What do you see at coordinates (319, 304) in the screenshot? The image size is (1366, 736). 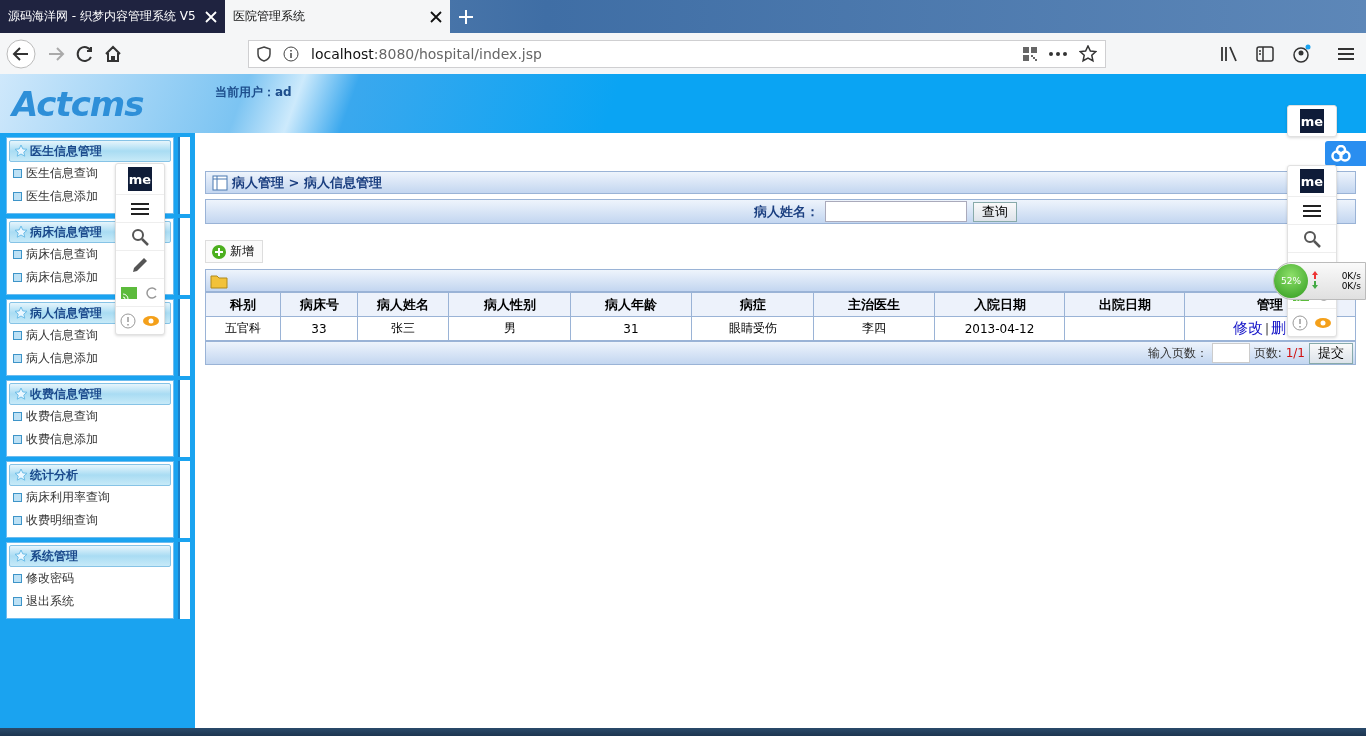 I see `column-header: 病床号` at bounding box center [319, 304].